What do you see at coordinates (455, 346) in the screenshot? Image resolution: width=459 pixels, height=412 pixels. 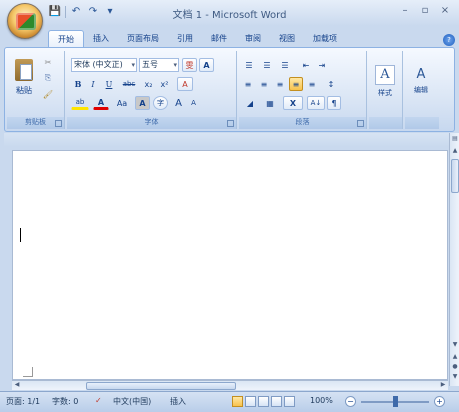 I see `scroll-down-icon: ▼` at bounding box center [455, 346].